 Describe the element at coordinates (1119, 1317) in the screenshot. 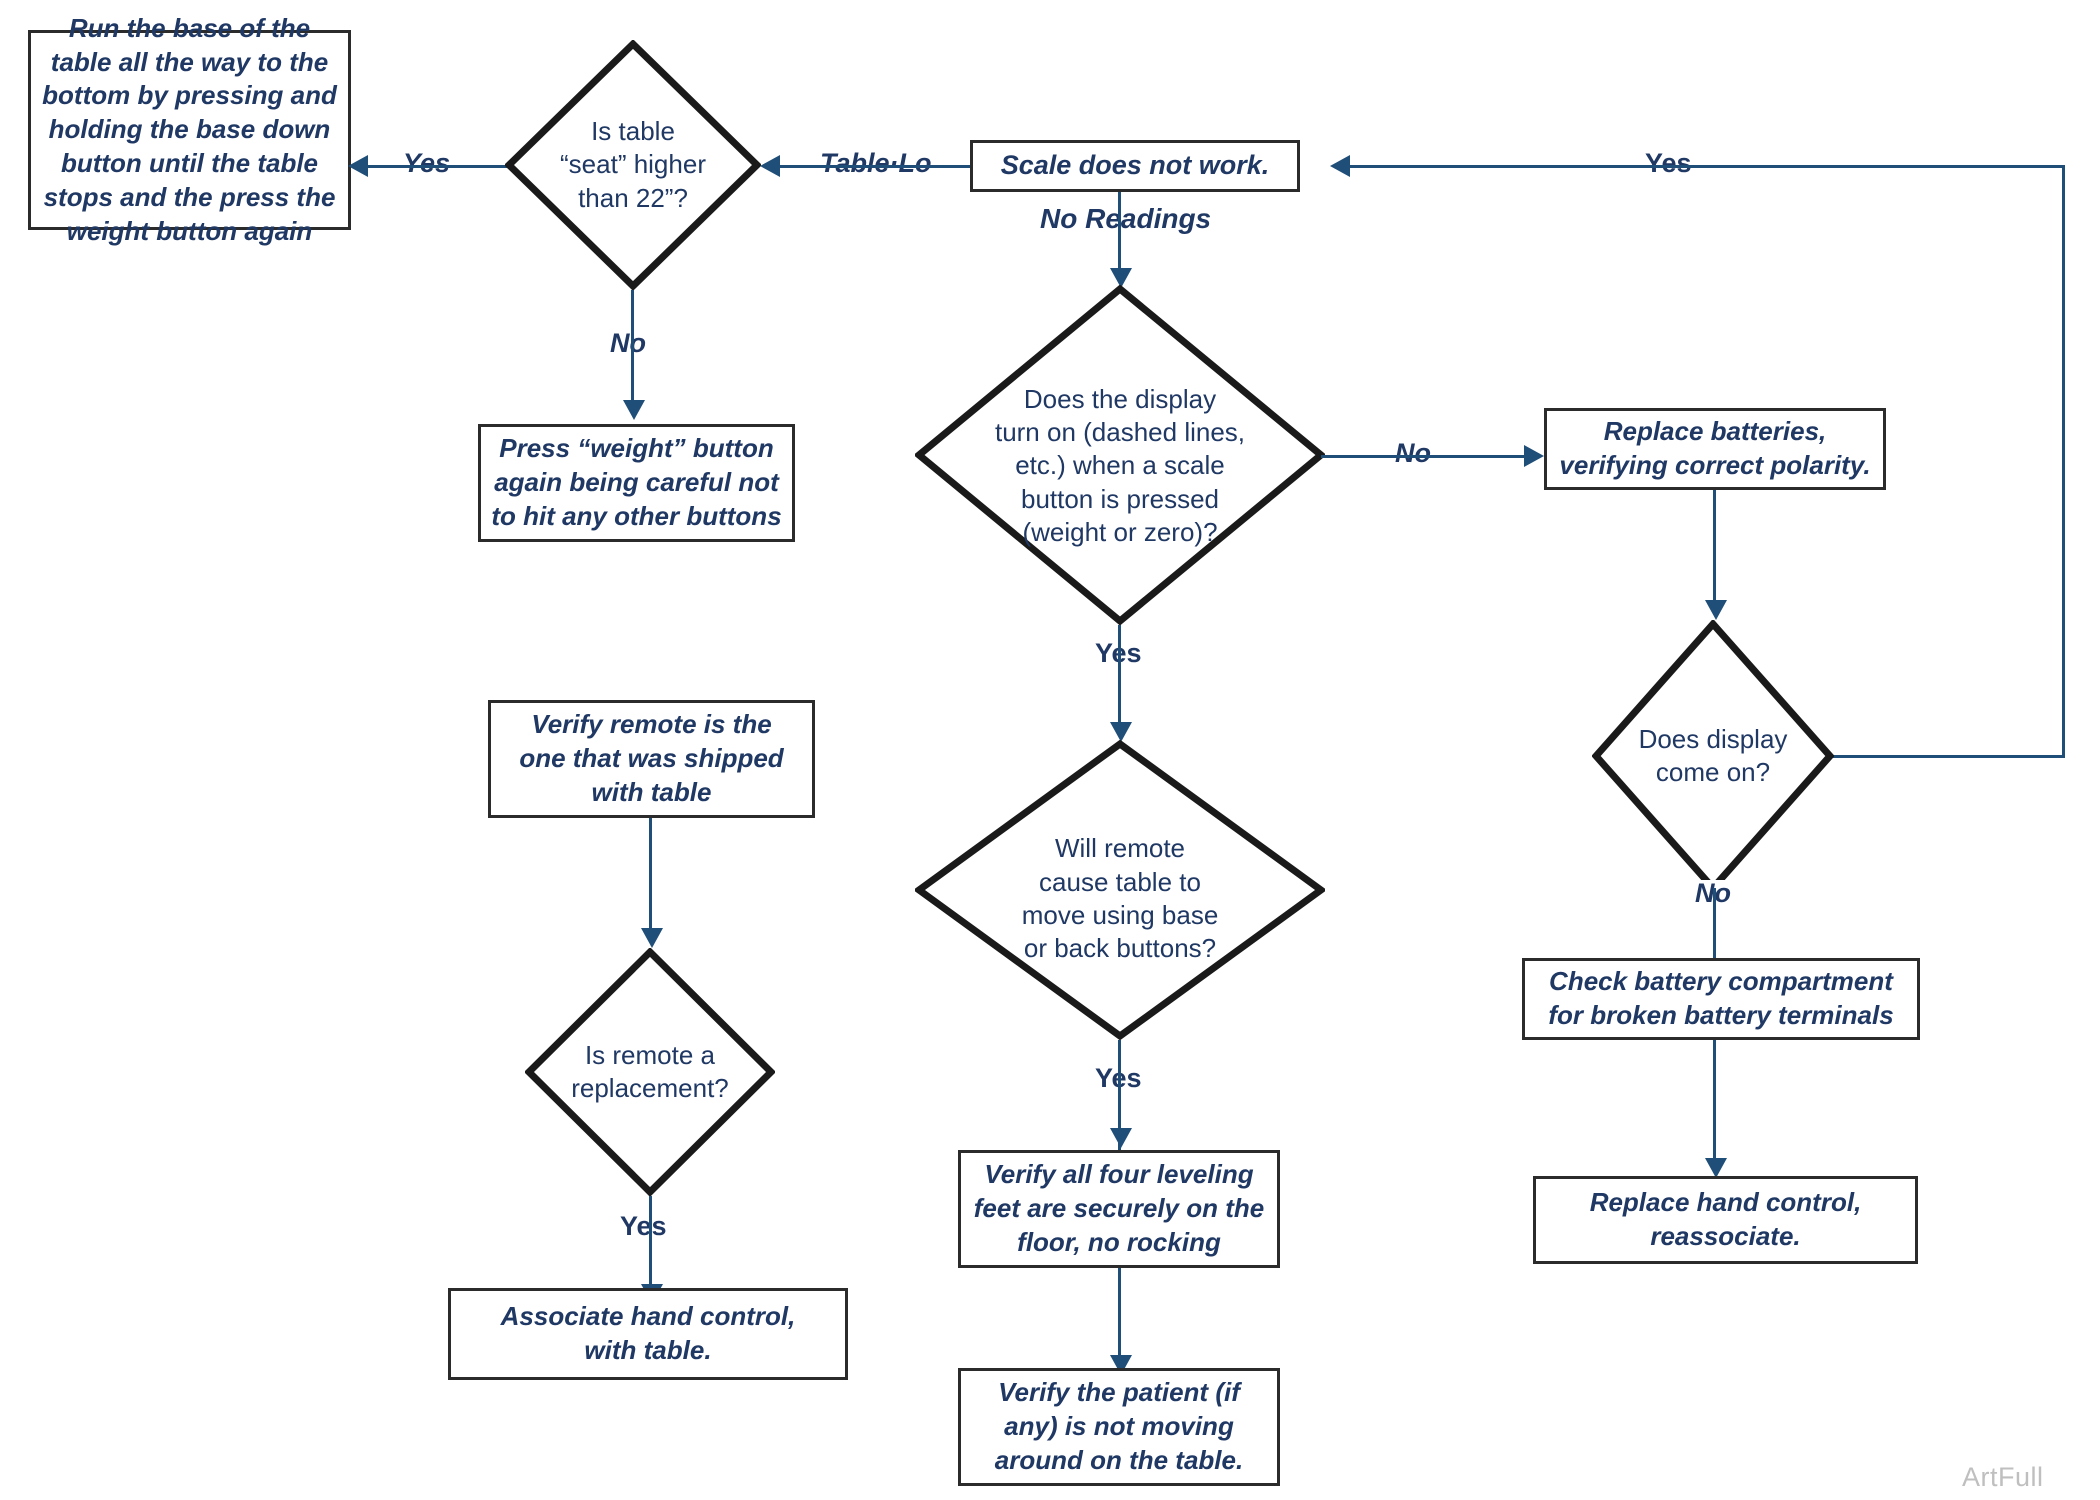

I see `connector-levelingfeet-to-patient` at that location.